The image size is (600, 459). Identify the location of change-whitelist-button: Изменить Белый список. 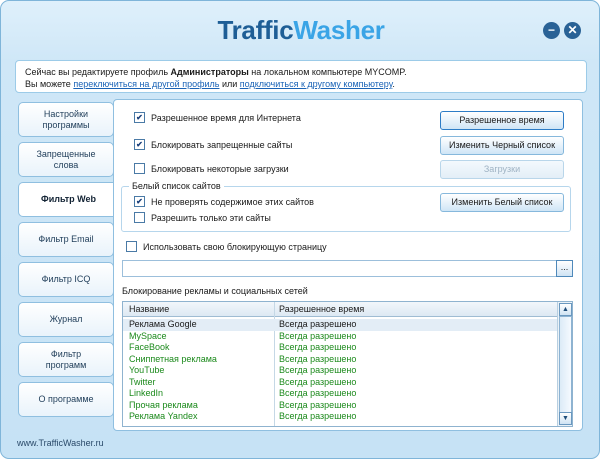
(502, 202).